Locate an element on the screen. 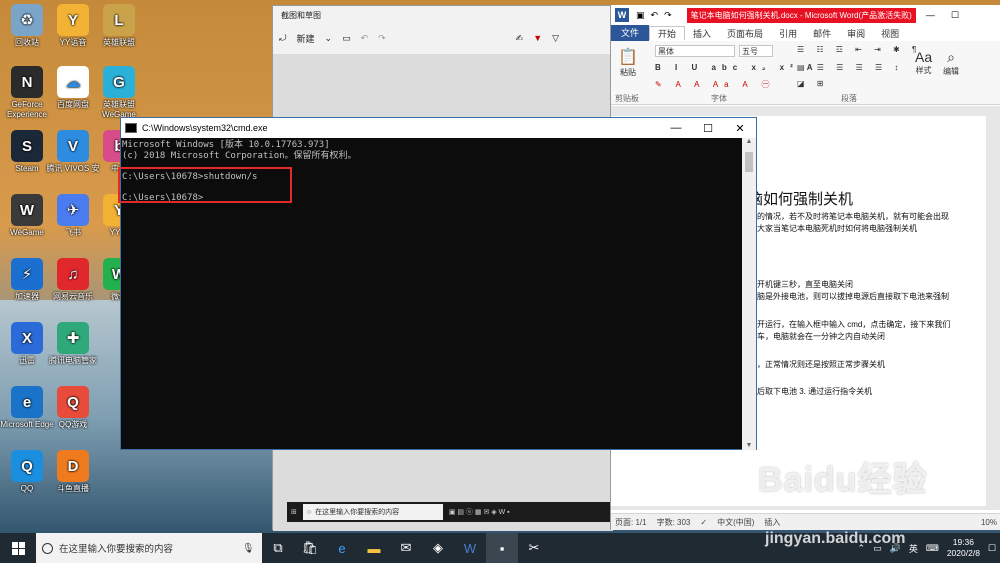 This screenshot has height=563, width=1000. status-language: 中文(中国) is located at coordinates (735, 522).